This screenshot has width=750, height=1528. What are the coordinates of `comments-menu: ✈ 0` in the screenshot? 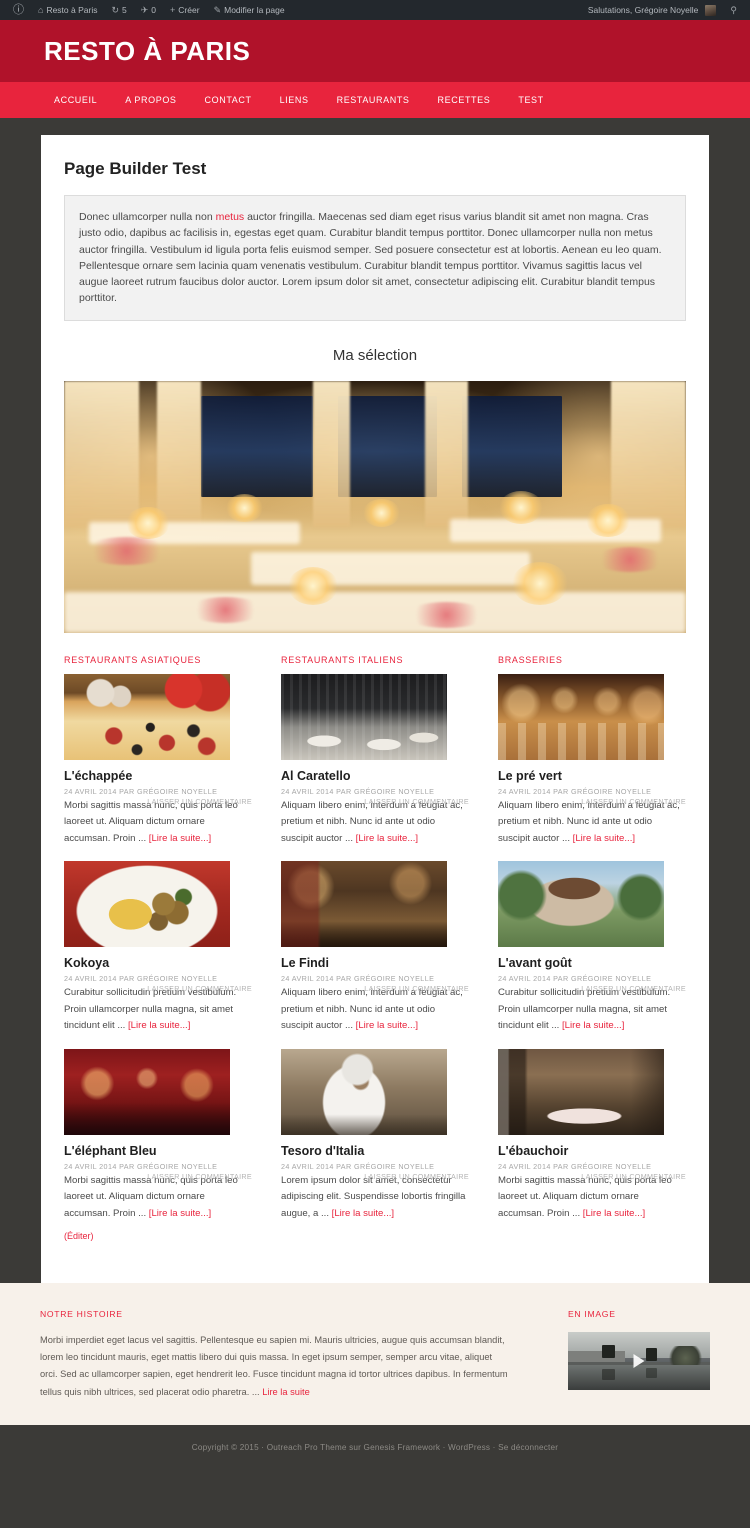 It's located at (148, 10).